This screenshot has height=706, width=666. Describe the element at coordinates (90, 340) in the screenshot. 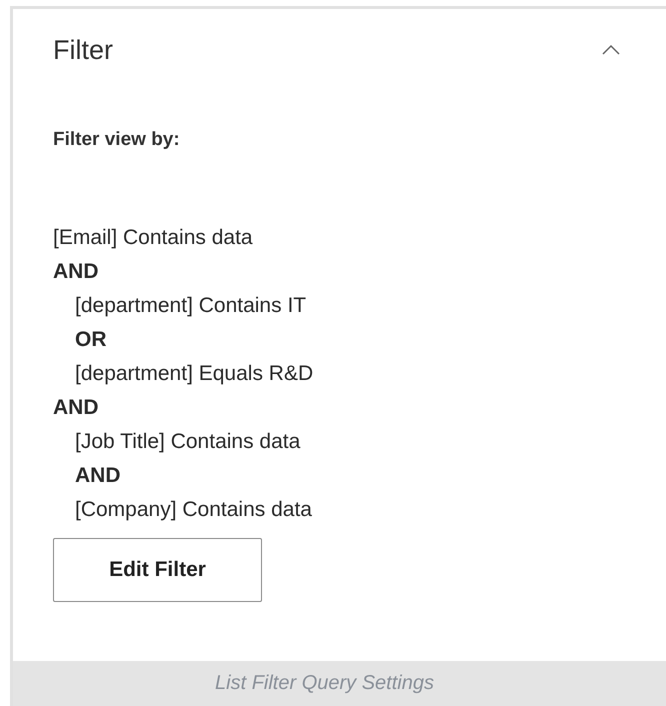

I see `logic-operator: OR` at that location.